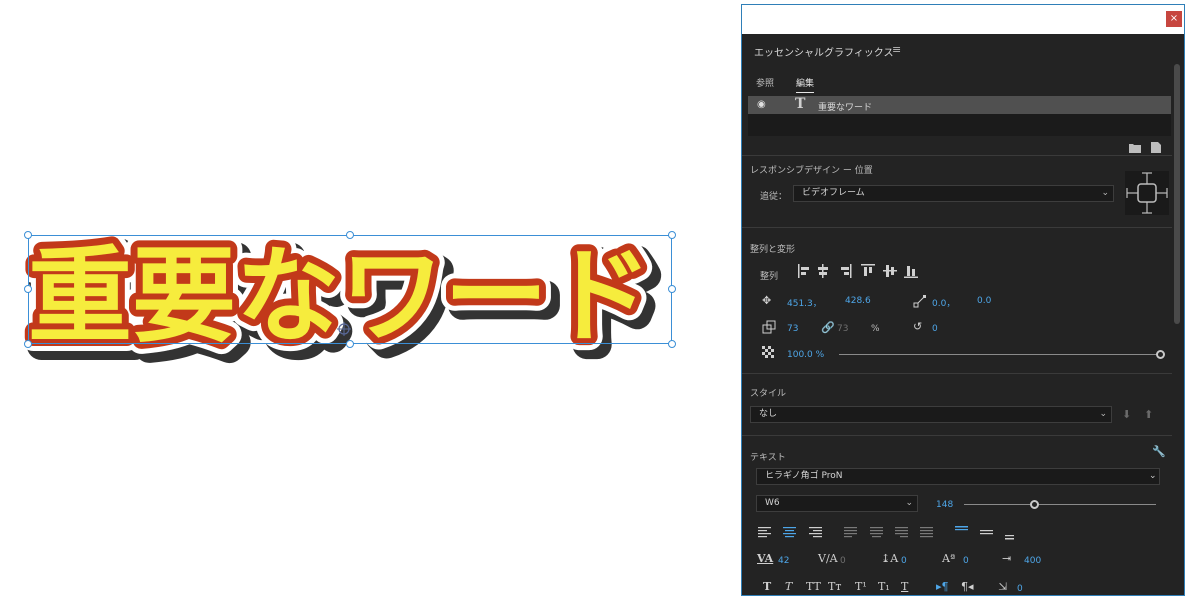 The height and width of the screenshot is (600, 1200). What do you see at coordinates (774, 197) in the screenshot?
I see `follow-label: 追従：` at bounding box center [774, 197].